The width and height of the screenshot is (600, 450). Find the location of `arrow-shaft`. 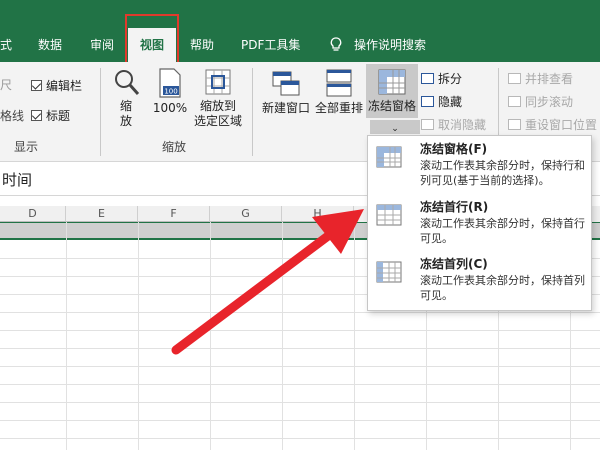

arrow-shaft is located at coordinates (254, 291).